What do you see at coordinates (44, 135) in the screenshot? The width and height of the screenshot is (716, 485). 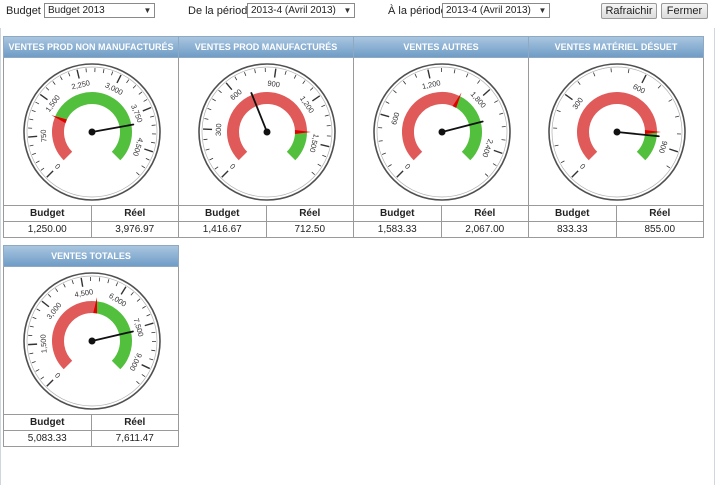 I see `tick-label: 750` at bounding box center [44, 135].